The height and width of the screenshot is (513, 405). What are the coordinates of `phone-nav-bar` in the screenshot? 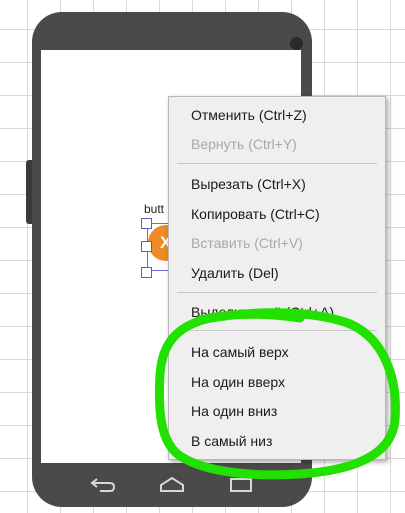 It's located at (172, 485).